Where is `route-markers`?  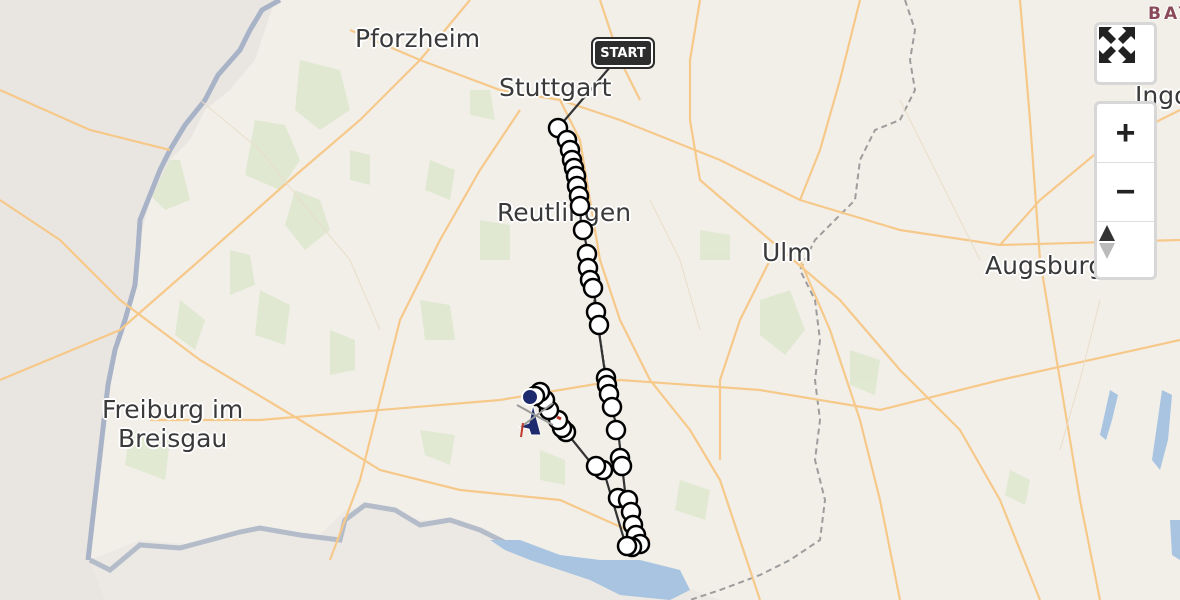
route-markers is located at coordinates (587, 337).